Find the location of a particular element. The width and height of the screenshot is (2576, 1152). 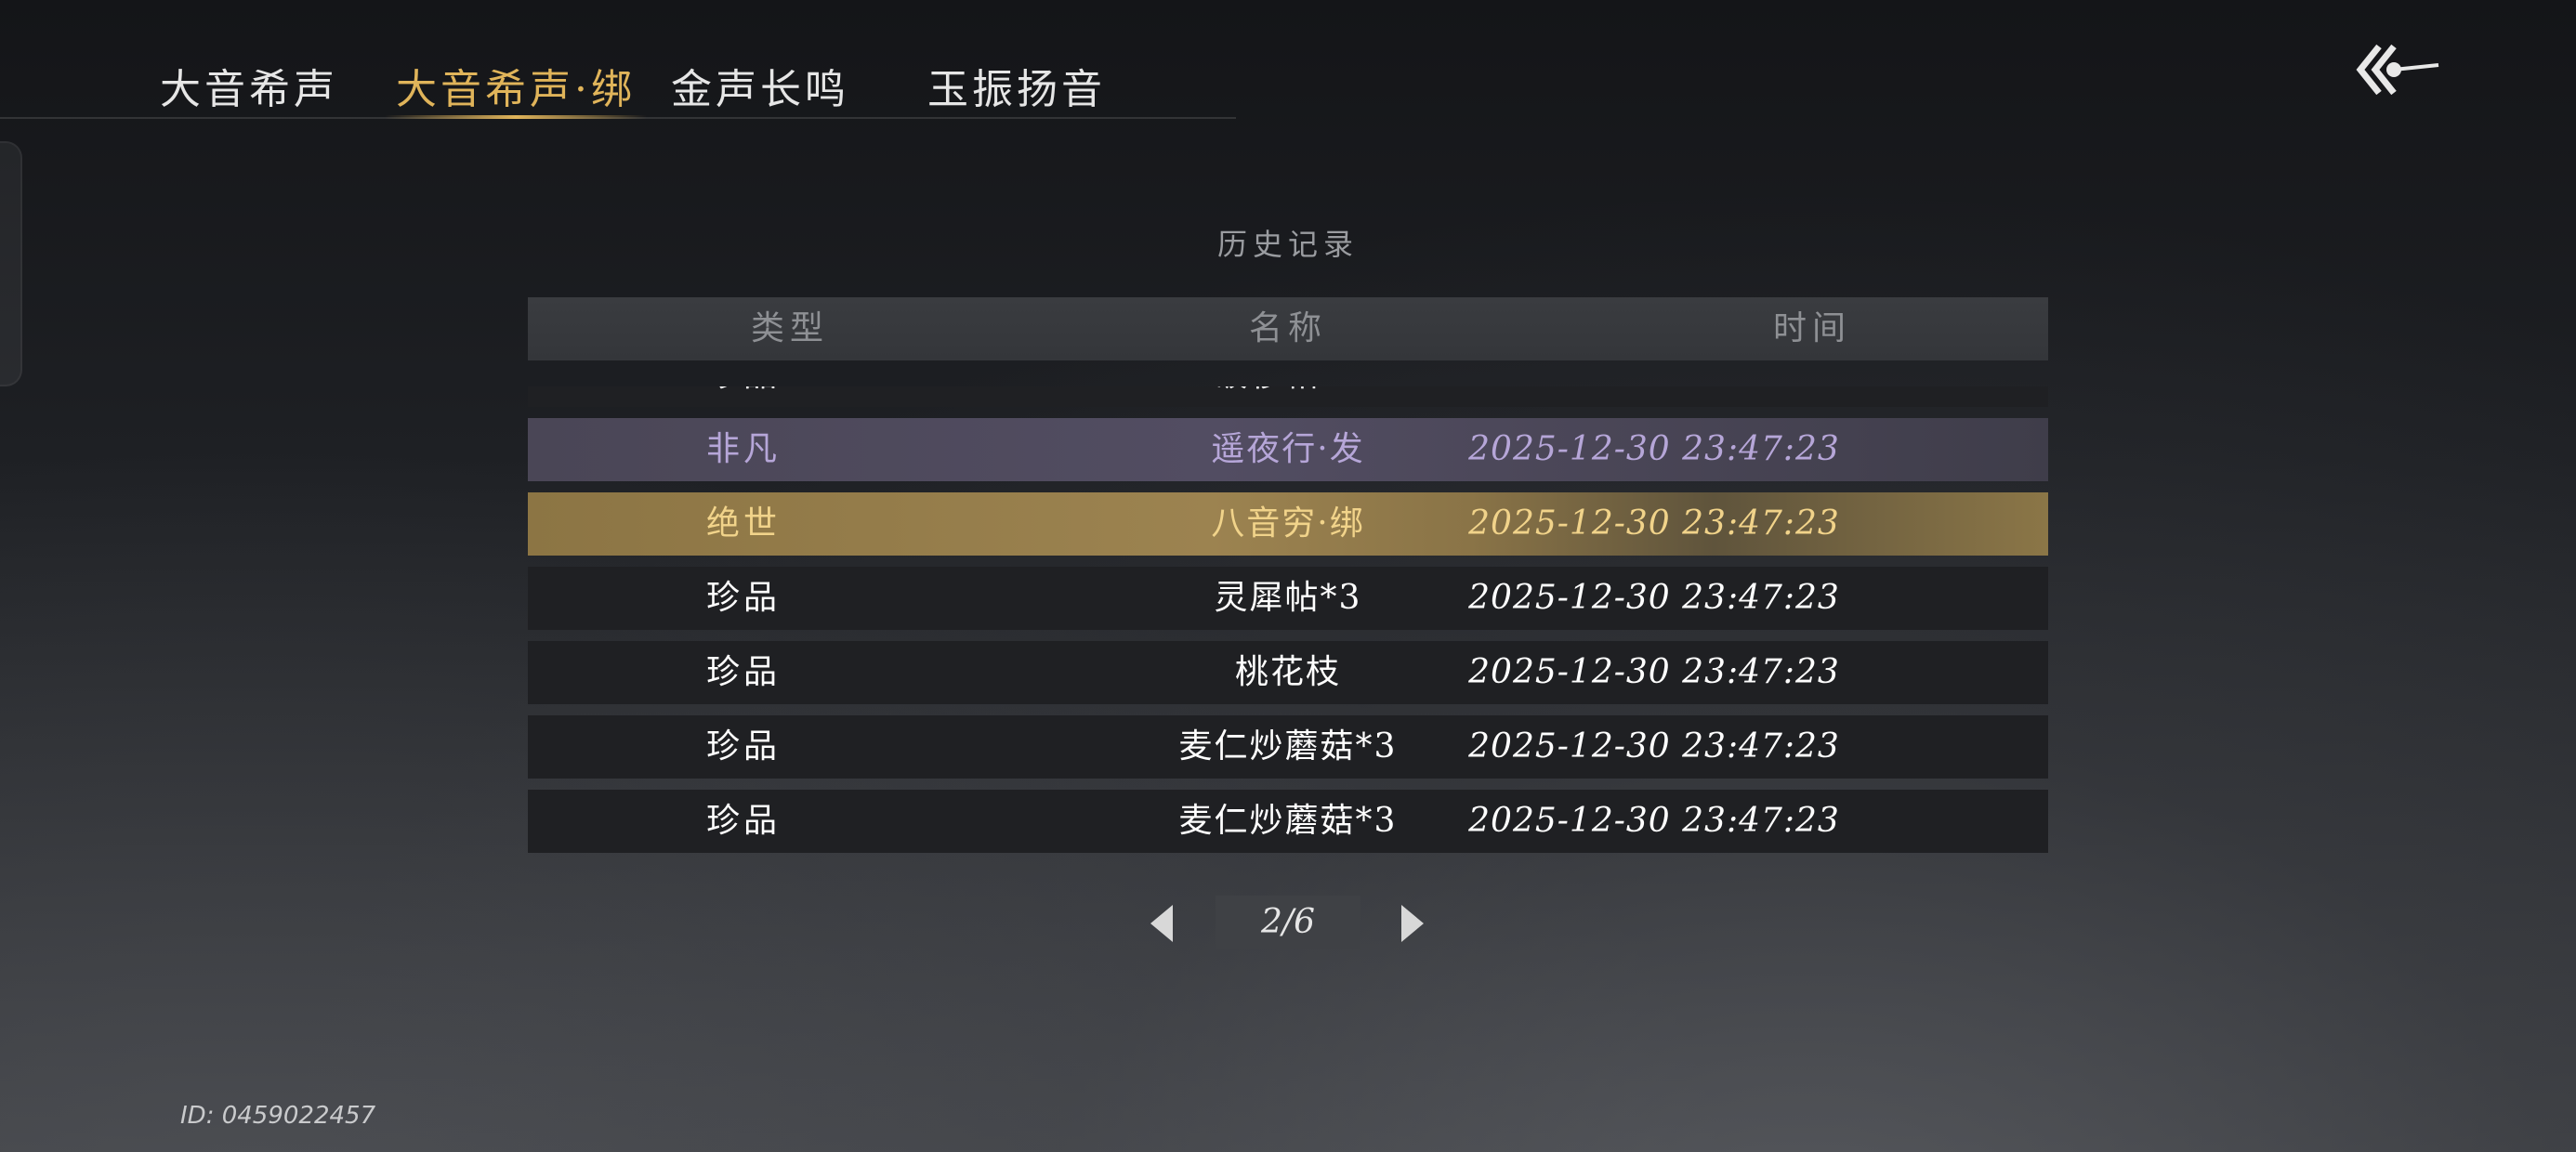

history-title: 历史记录 is located at coordinates (1287, 244).